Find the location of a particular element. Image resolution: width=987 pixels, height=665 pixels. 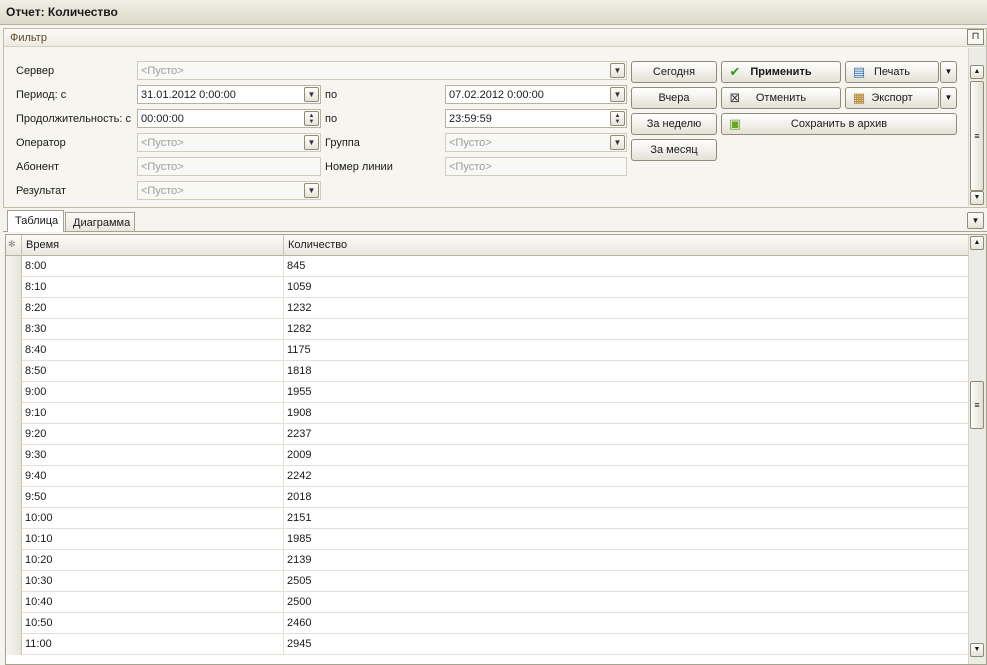

cell-time: 8:40 is located at coordinates (153, 350).